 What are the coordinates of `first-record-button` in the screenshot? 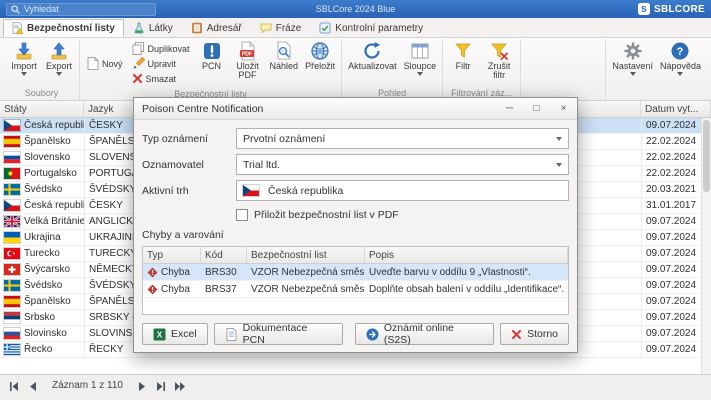 It's located at (14, 386).